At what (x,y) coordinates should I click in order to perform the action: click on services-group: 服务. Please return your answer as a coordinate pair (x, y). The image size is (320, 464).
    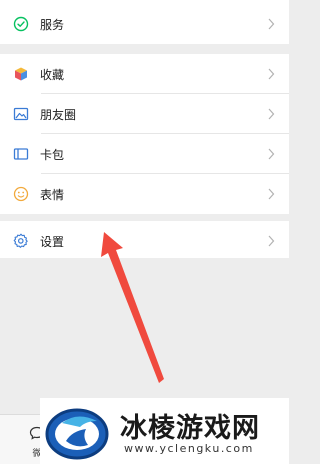
    Looking at the image, I should click on (144, 24).